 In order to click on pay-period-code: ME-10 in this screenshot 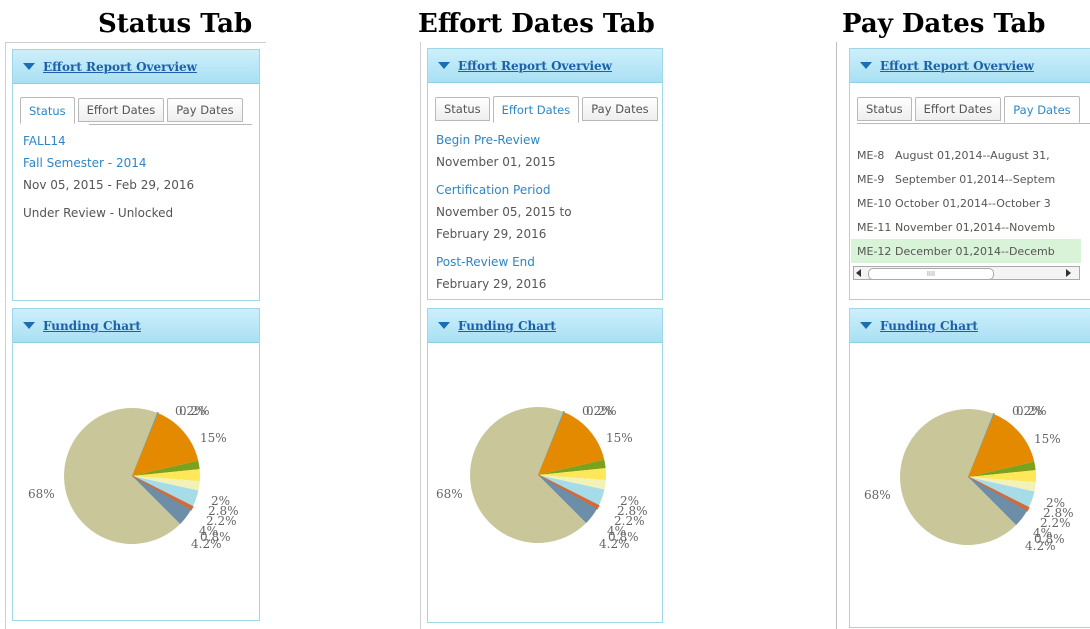, I will do `click(874, 203)`.